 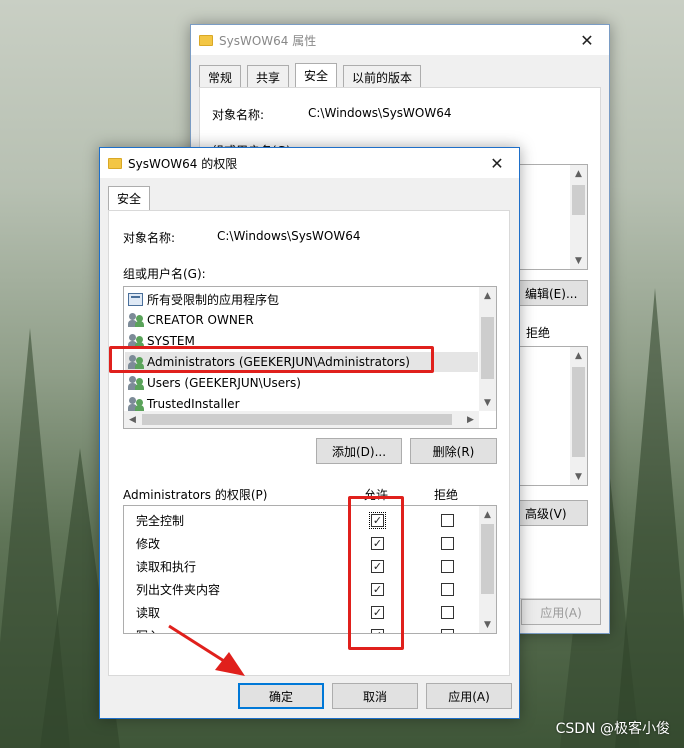 What do you see at coordinates (268, 76) in the screenshot?
I see `tab-sharing: 共享` at bounding box center [268, 76].